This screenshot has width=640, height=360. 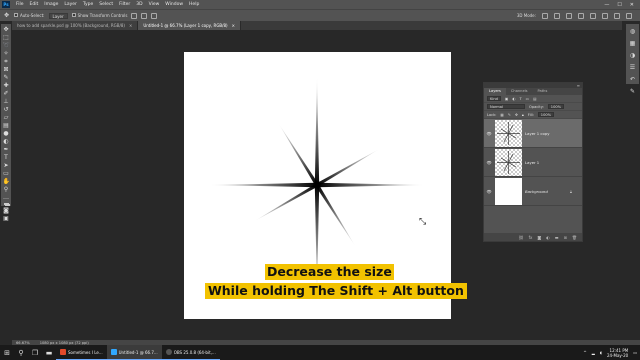 What do you see at coordinates (7, 205) in the screenshot?
I see `background-color-swatch` at bounding box center [7, 205].